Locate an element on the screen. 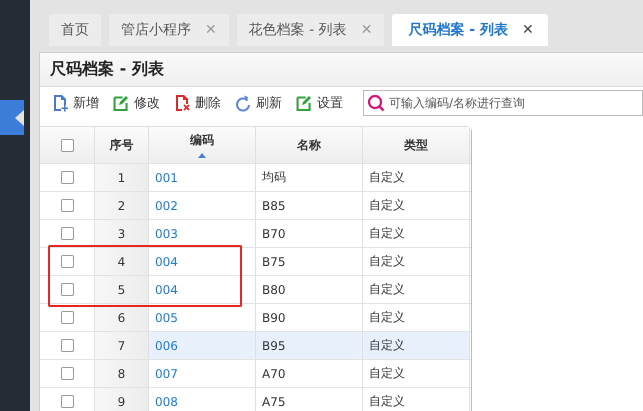 Image resolution: width=643 pixels, height=411 pixels. code-cell: 008 is located at coordinates (202, 399).